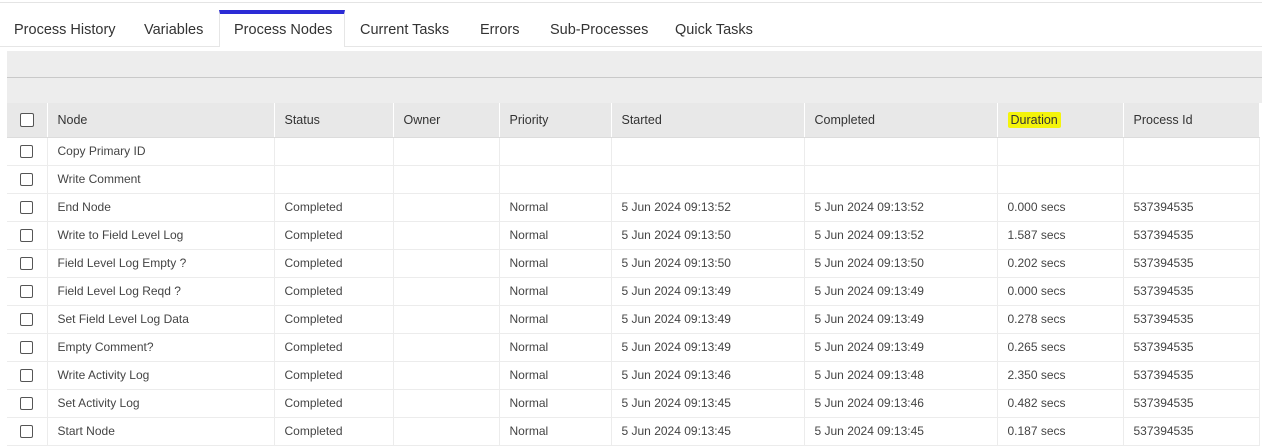  I want to click on tab-variables: Variables, so click(173, 28).